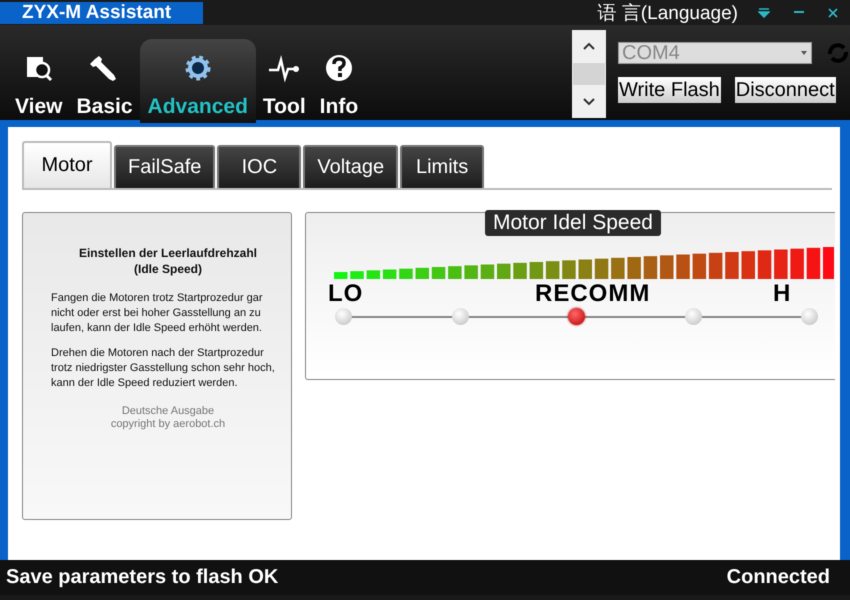 The height and width of the screenshot is (600, 850). What do you see at coordinates (589, 46) in the screenshot?
I see `scroll-up-icon` at bounding box center [589, 46].